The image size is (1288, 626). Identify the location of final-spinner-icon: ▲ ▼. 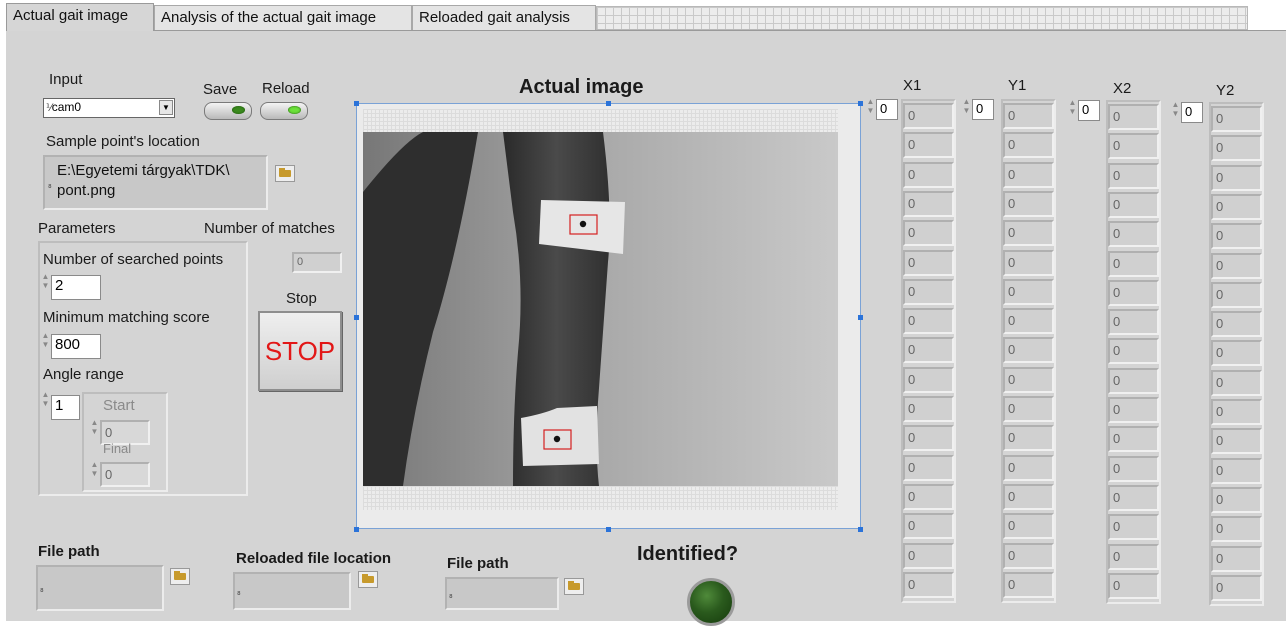
(94, 469).